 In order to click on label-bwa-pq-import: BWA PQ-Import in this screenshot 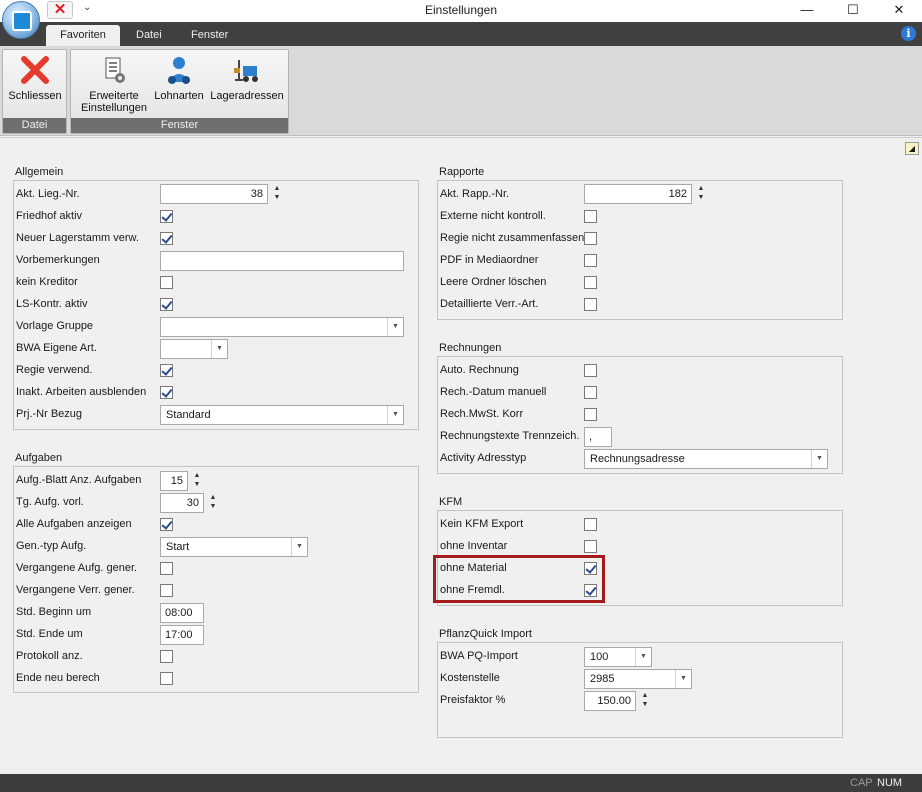, I will do `click(479, 656)`.